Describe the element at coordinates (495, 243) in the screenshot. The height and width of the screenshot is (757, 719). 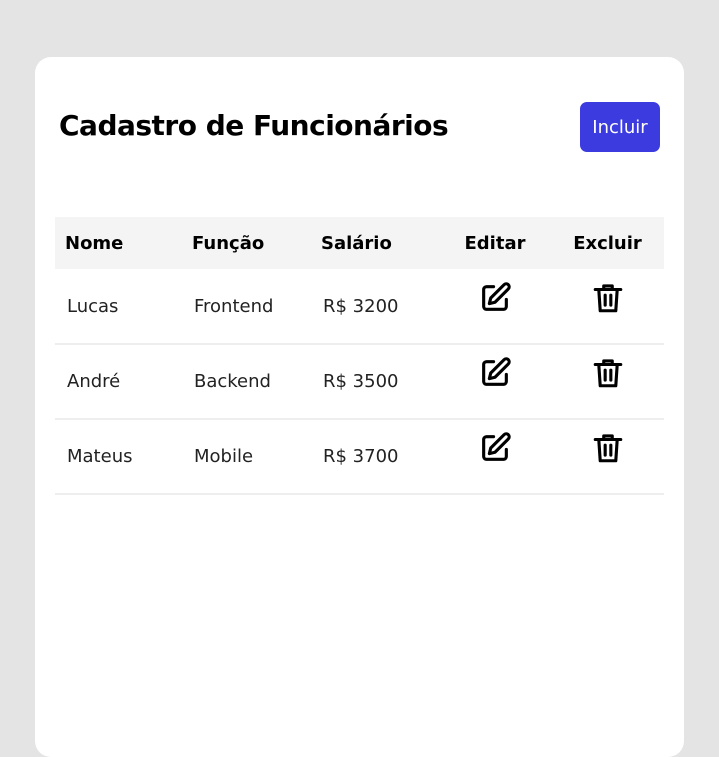
I see `column-header-edit: Editar` at that location.